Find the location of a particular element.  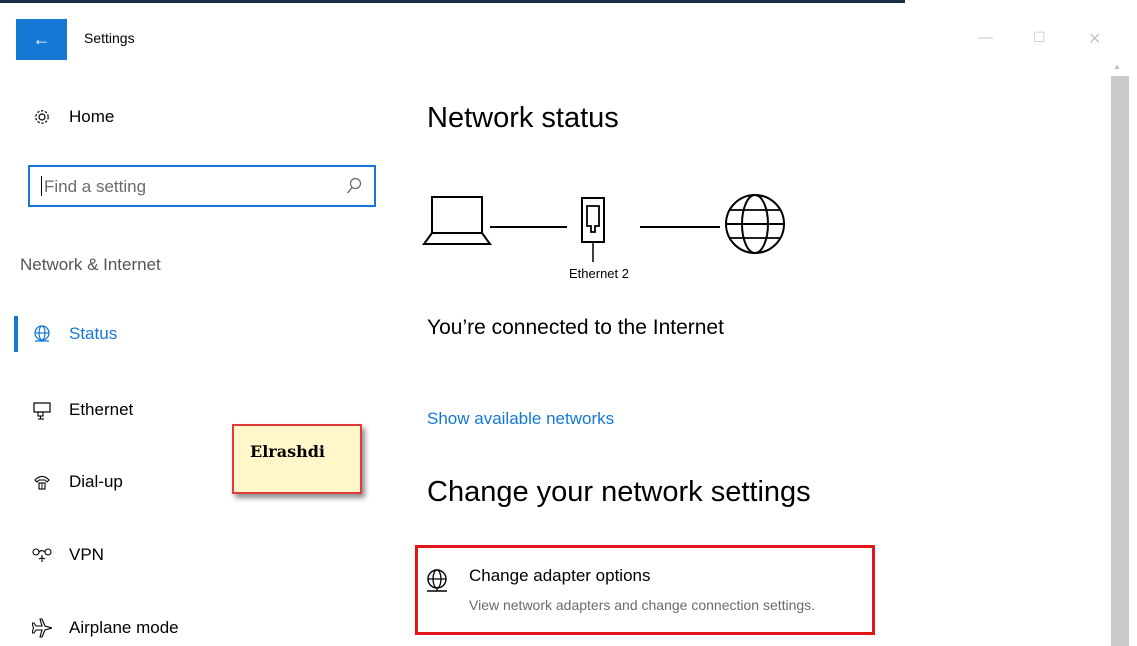

watermark-label: Elrashdi is located at coordinates (297, 459).